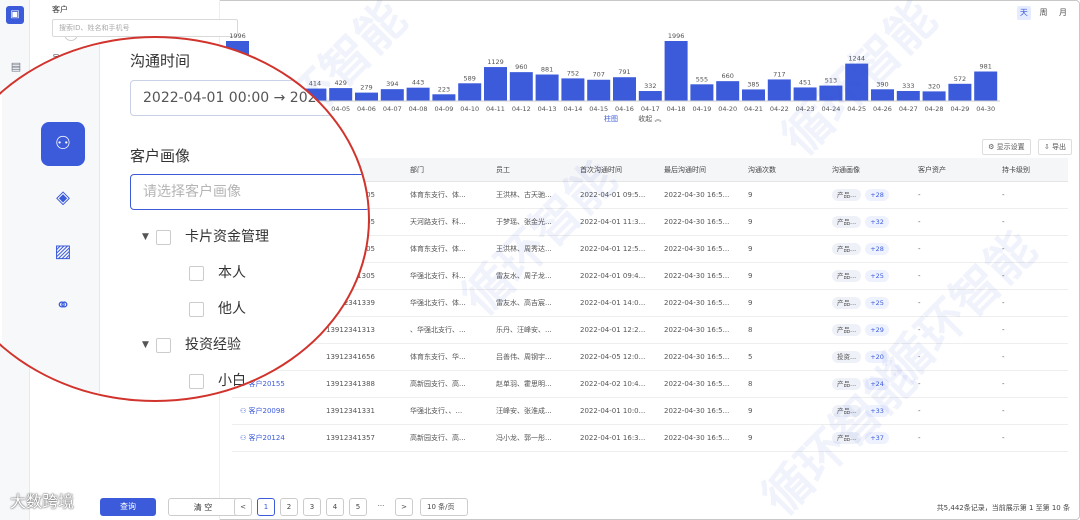 The image size is (1080, 520). What do you see at coordinates (727, 109) in the screenshot?
I see `x-tick-label: 04-20` at bounding box center [727, 109].